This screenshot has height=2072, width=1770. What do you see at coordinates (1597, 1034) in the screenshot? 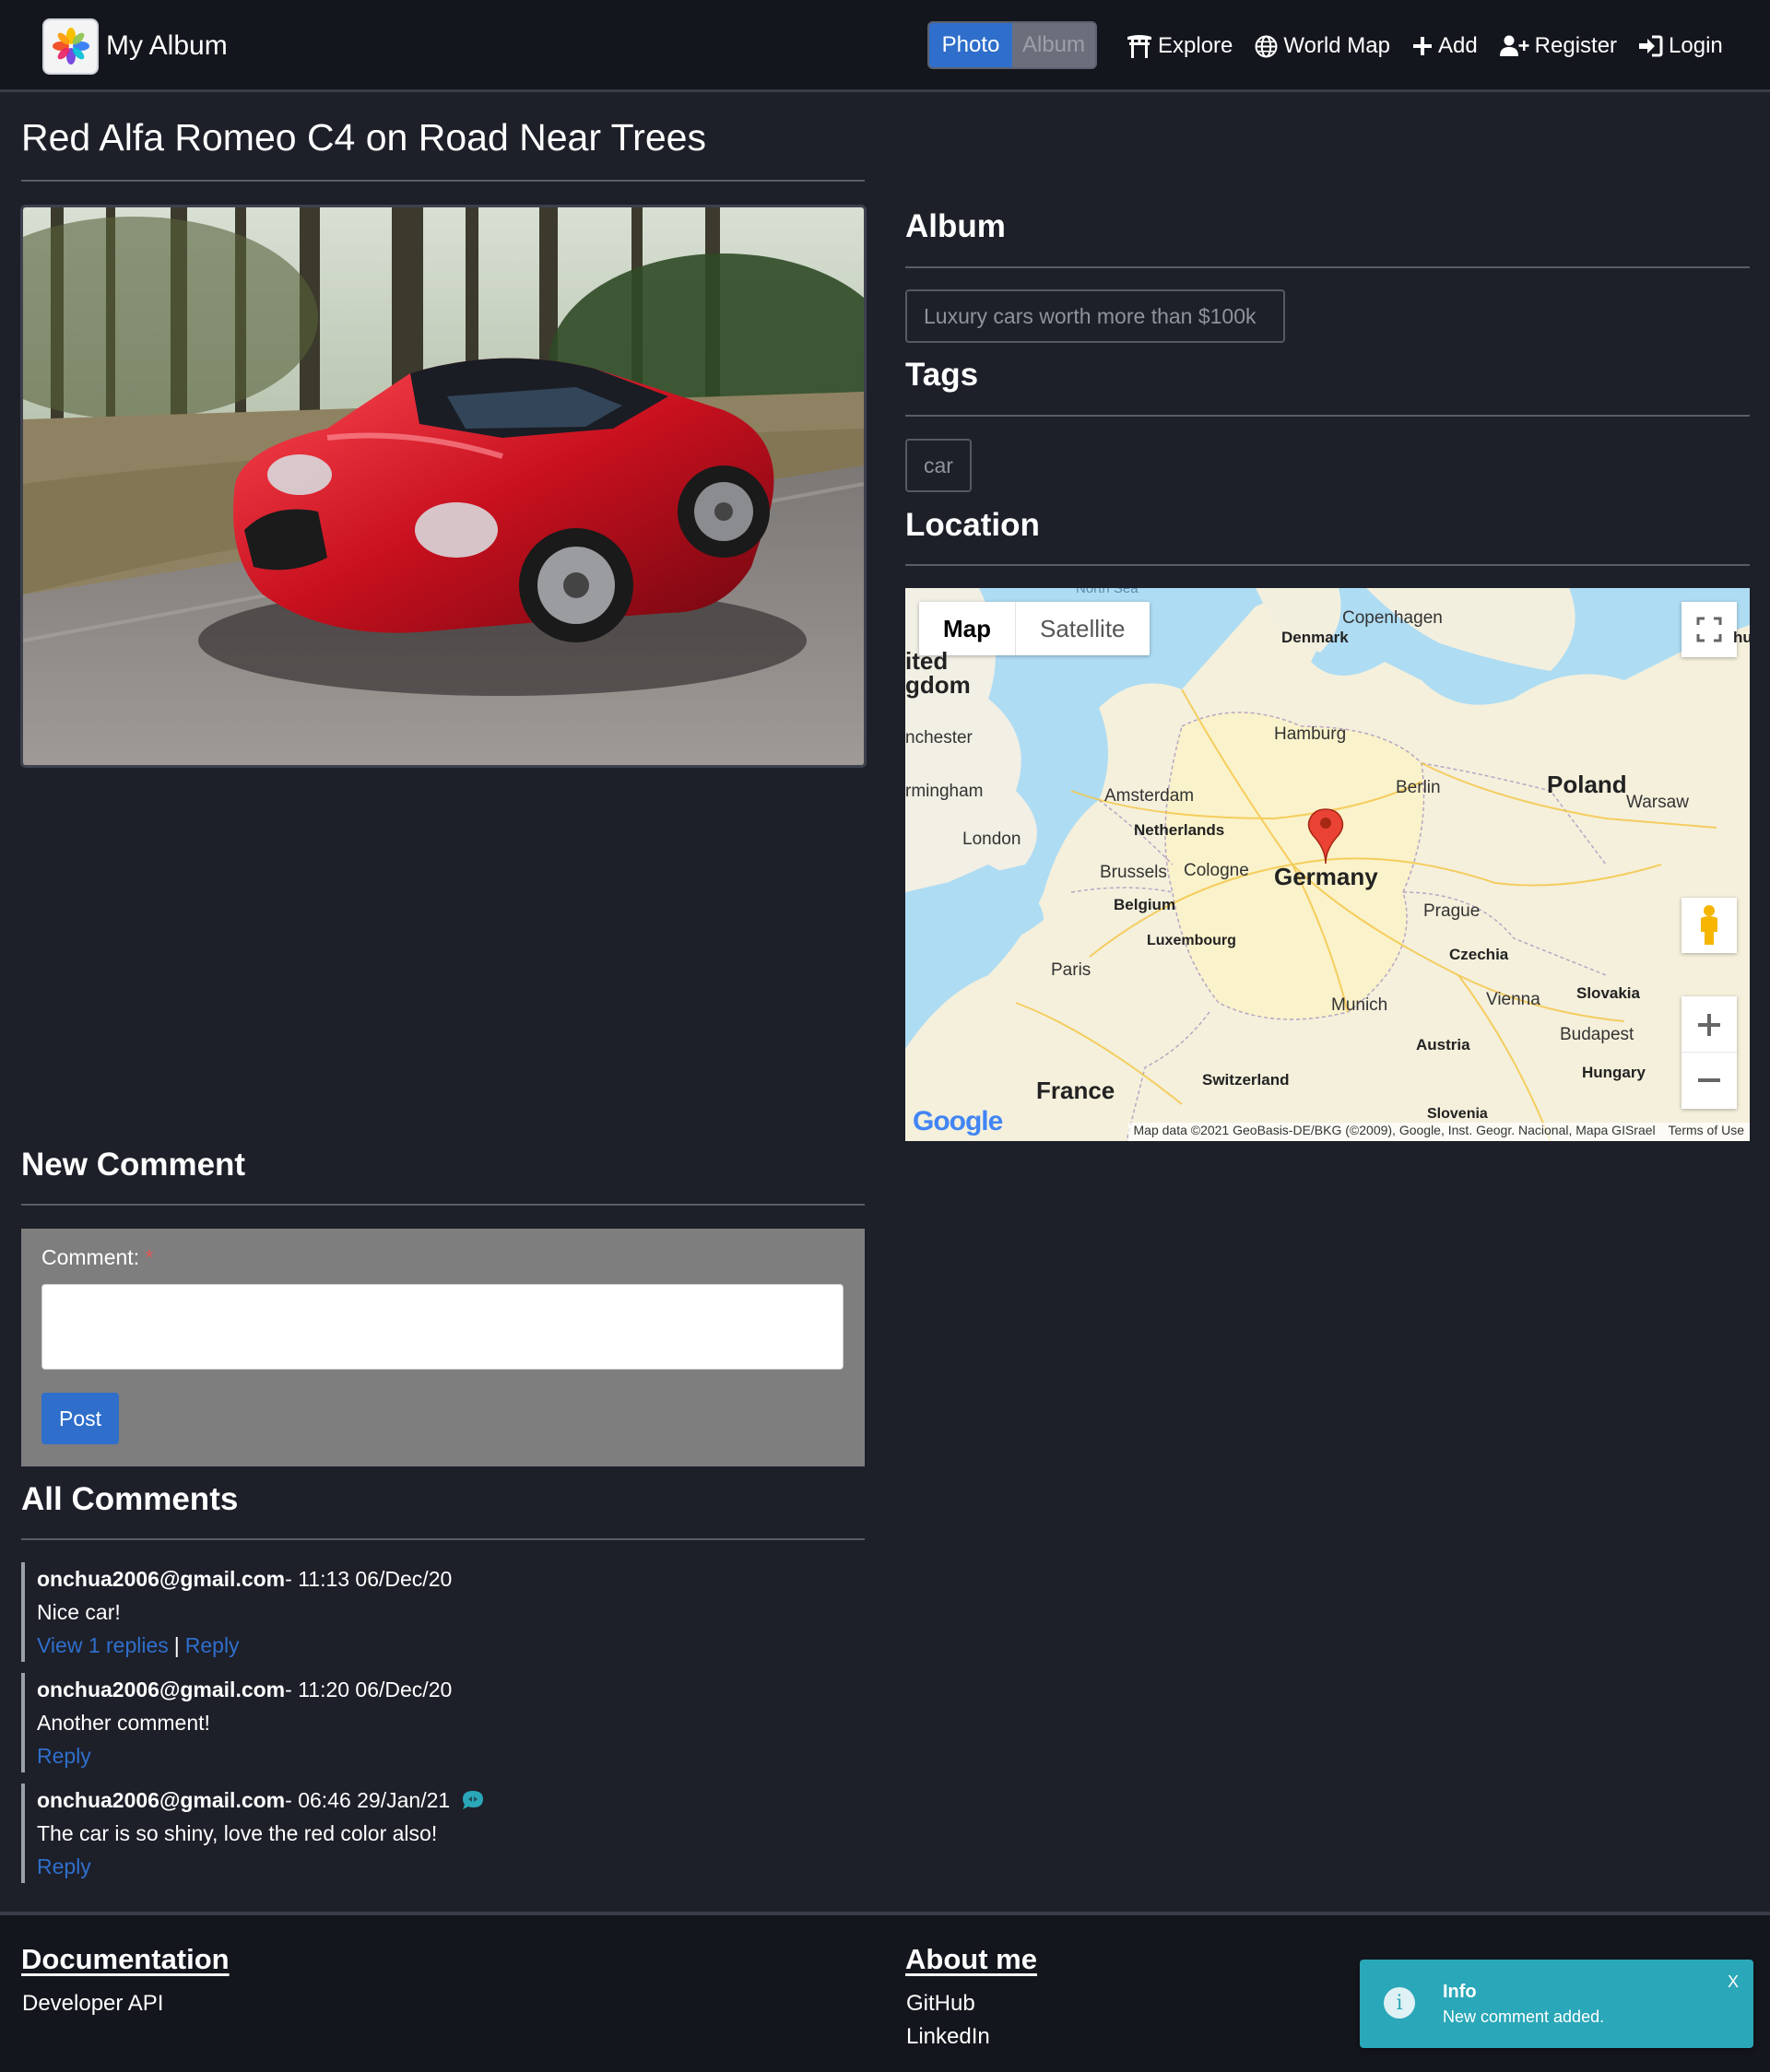
I see `map-label: Budapest` at bounding box center [1597, 1034].